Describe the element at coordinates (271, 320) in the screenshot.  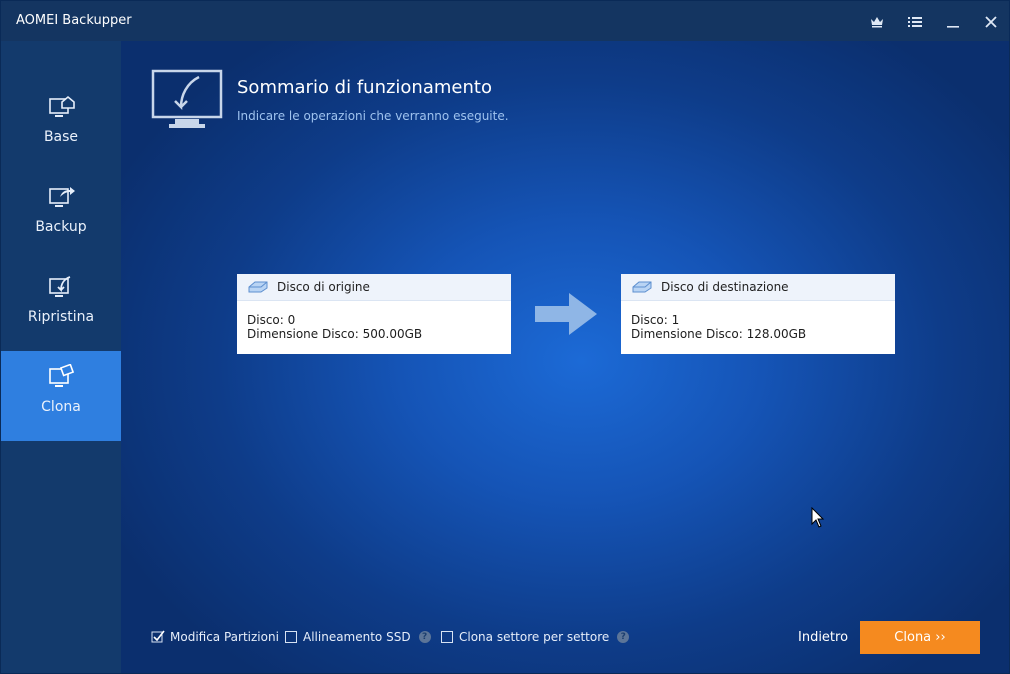
I see `source-disk-number: Disco: 0` at that location.